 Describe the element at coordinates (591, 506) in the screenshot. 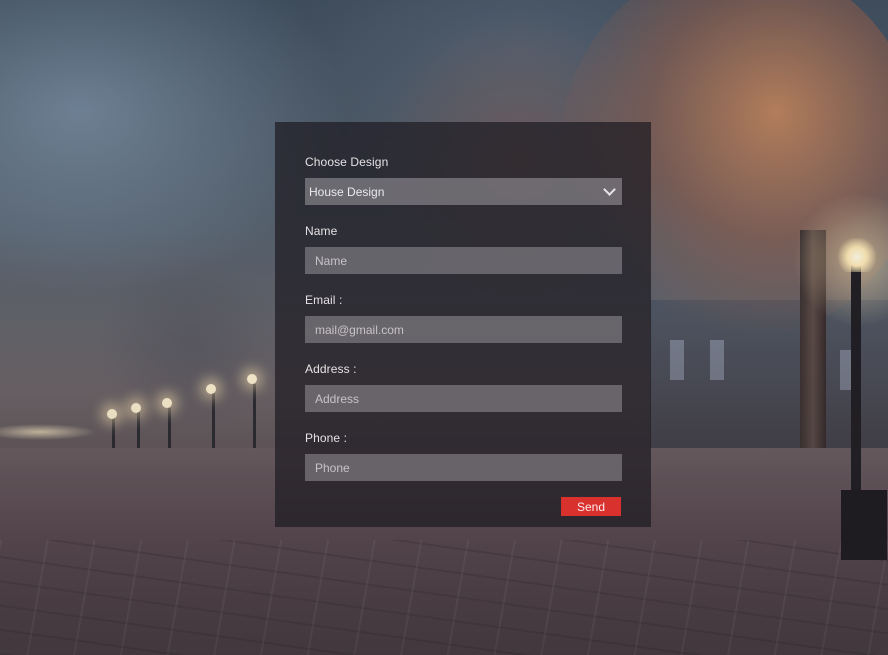

I see `send-button: Send` at that location.